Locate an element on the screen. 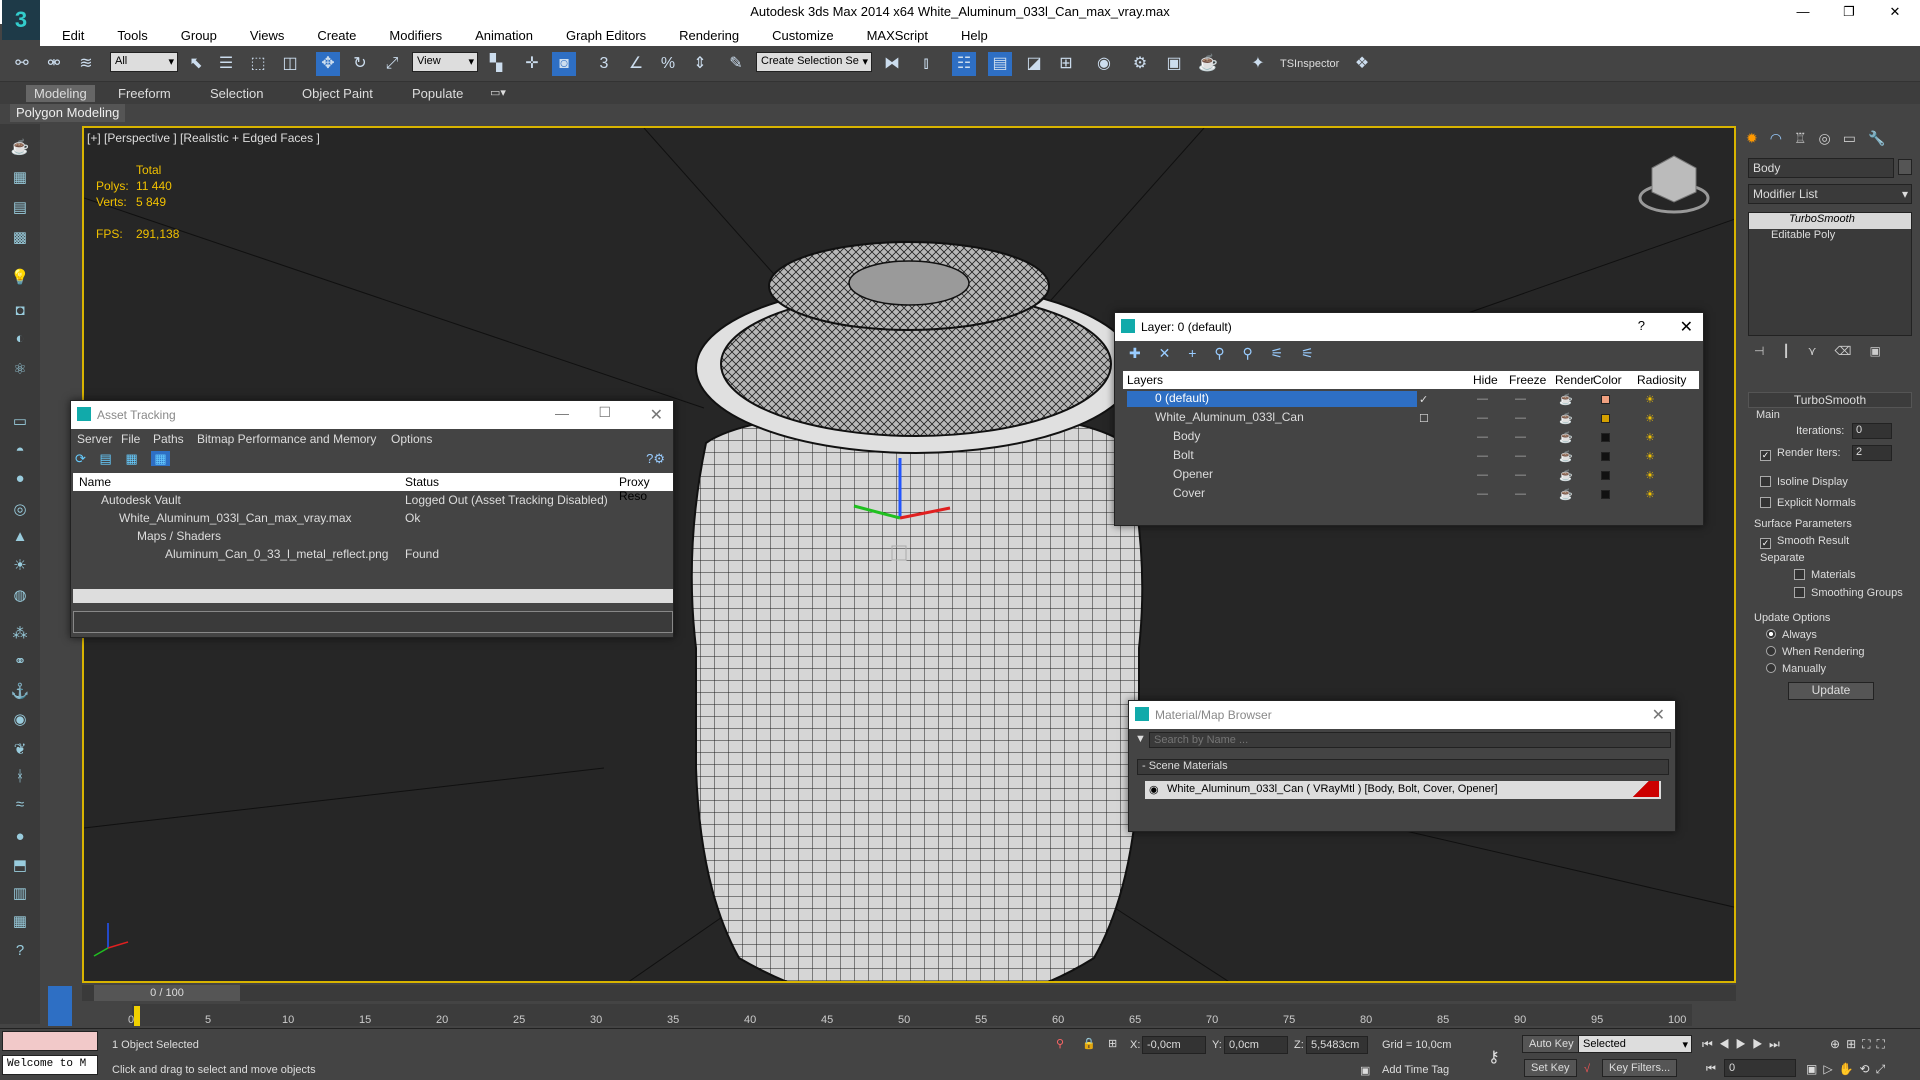  orbit-icon: ⟲ is located at coordinates (1868, 1069).